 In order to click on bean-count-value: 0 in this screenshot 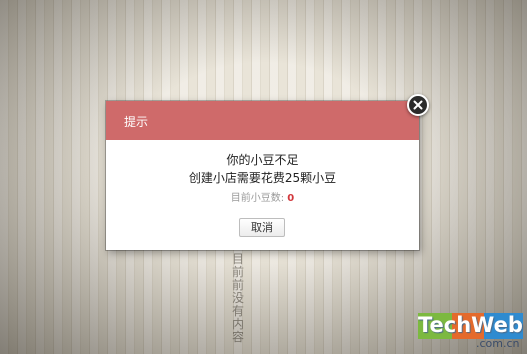, I will do `click(291, 198)`.